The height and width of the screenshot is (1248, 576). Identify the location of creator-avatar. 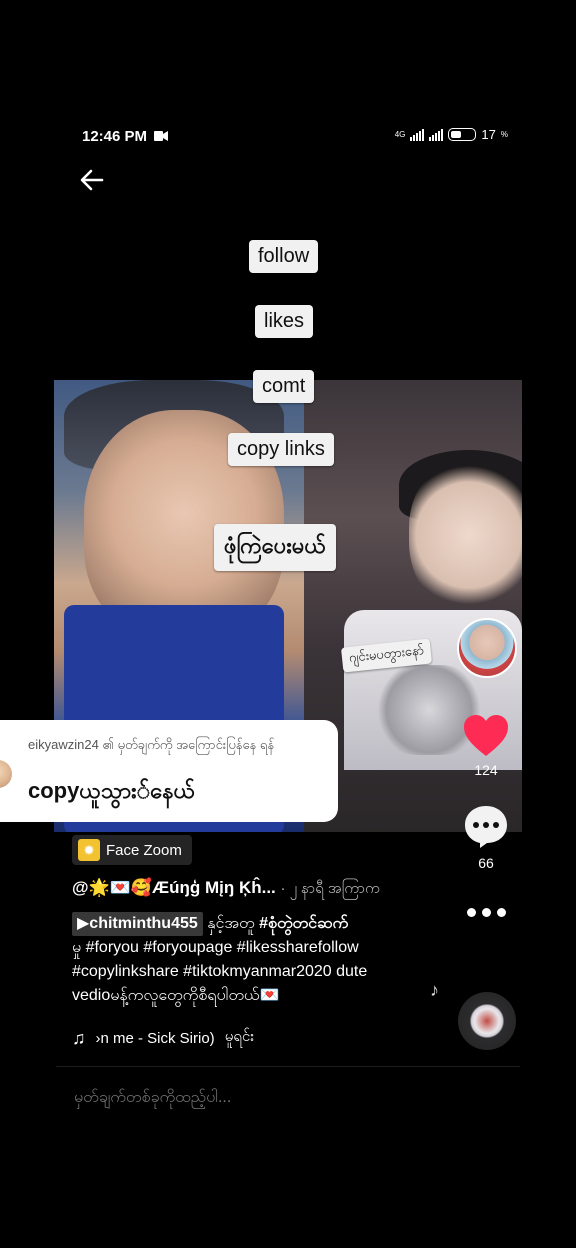
(487, 648).